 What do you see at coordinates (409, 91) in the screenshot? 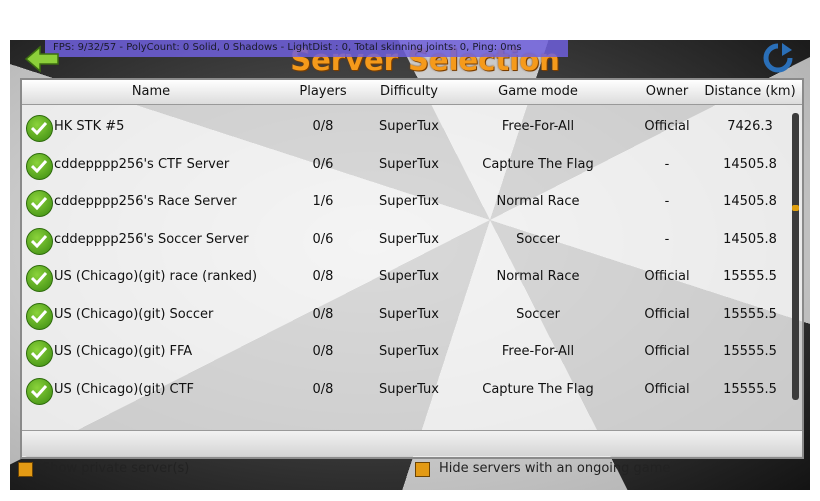
I see `column-header-difficulty: Difficulty` at bounding box center [409, 91].